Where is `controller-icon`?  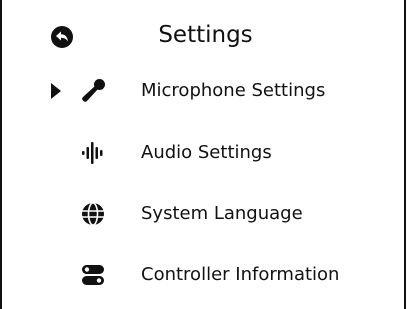
controller-icon is located at coordinates (93, 275).